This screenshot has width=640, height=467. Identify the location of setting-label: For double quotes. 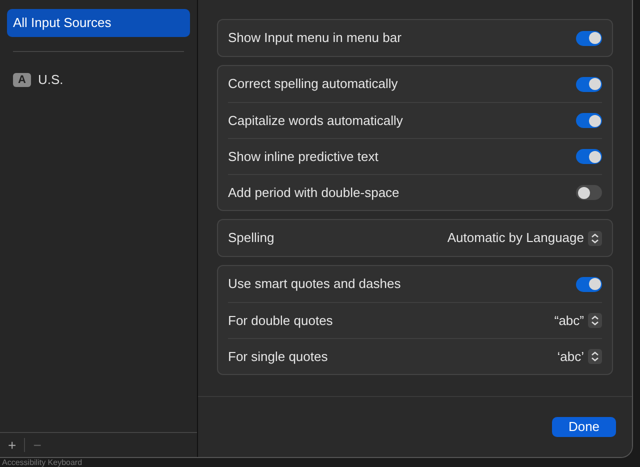
(280, 321).